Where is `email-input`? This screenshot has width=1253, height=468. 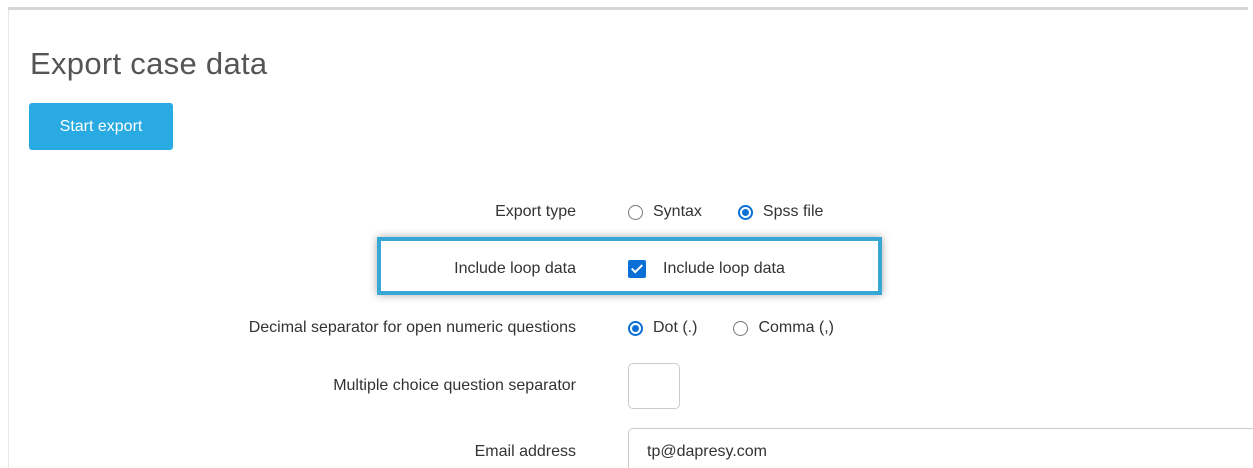 email-input is located at coordinates (940, 448).